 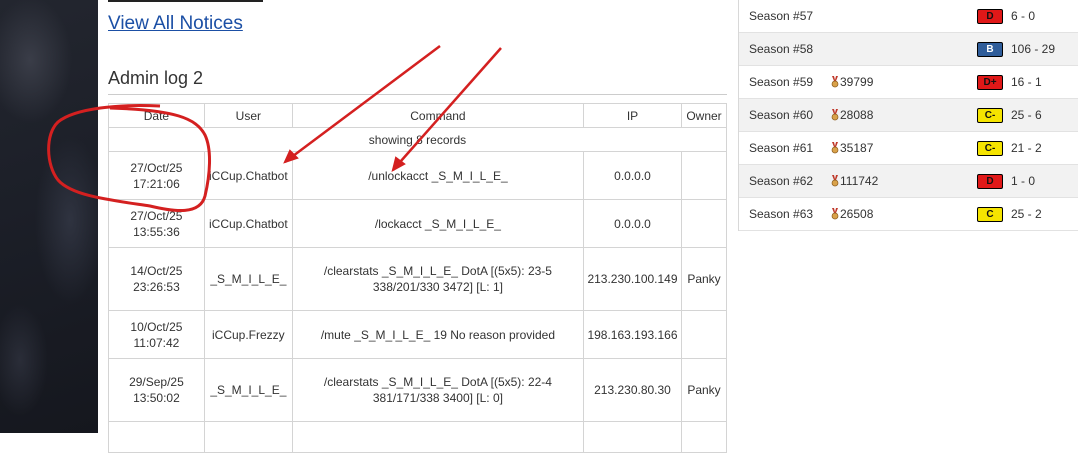 I want to click on ip-cell: 213.230.80.30, so click(x=632, y=390).